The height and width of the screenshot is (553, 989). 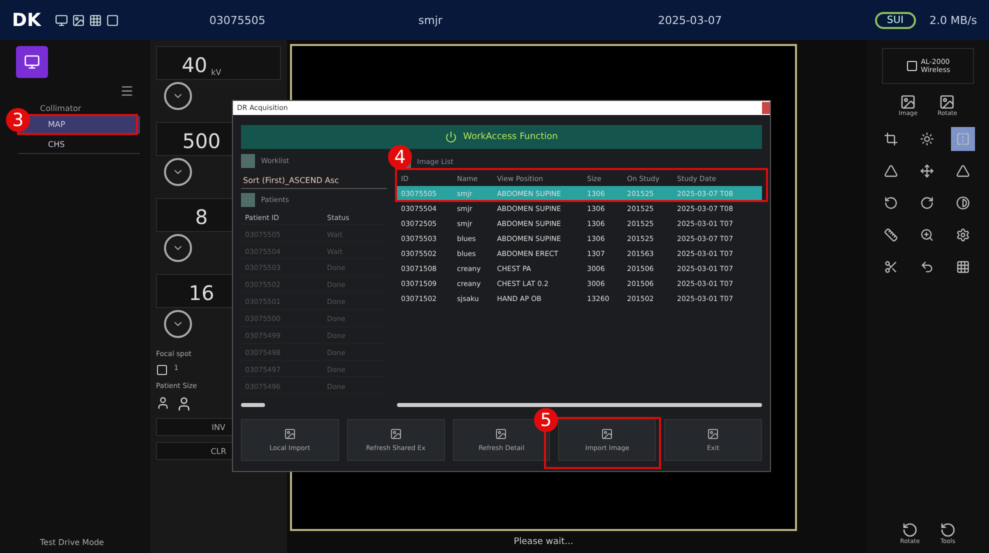 I want to click on study-date: 2025-03-07, so click(x=690, y=20).